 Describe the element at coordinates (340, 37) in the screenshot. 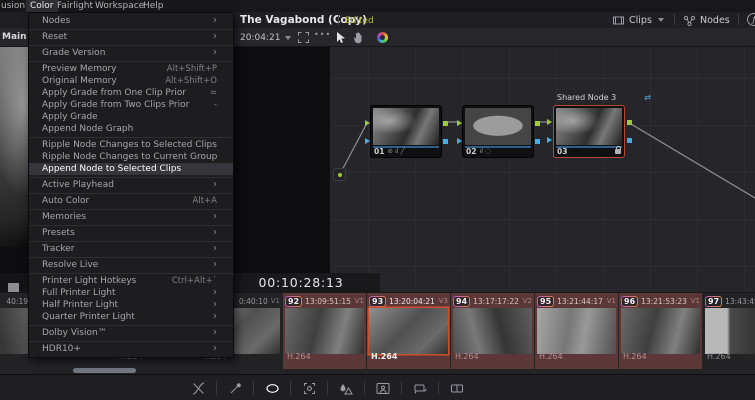

I see `pointer-tool-icon` at that location.